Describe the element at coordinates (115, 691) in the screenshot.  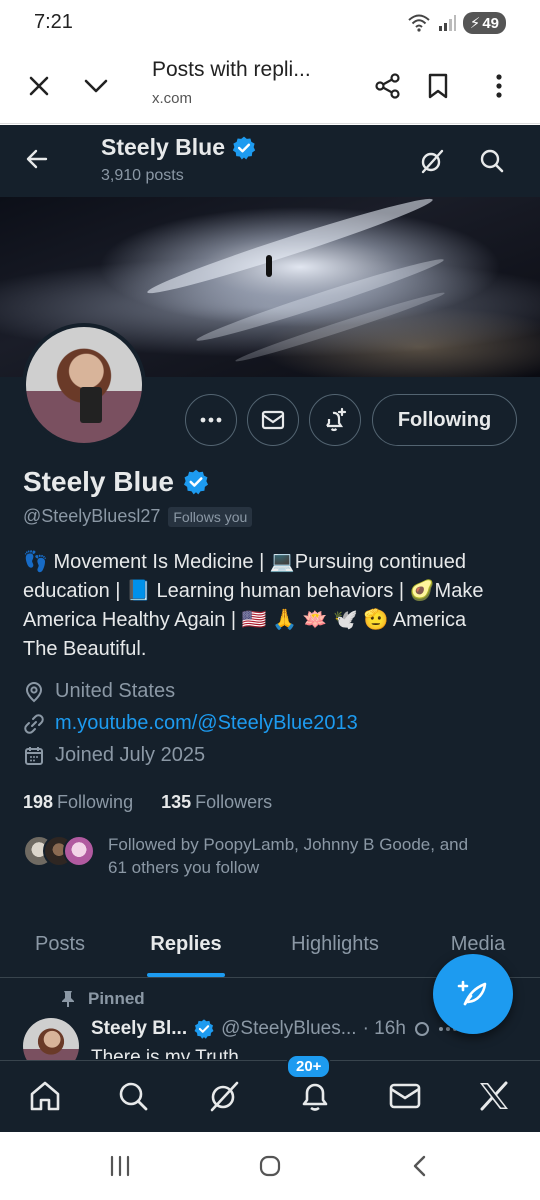
I see `profile-location: United States` at that location.